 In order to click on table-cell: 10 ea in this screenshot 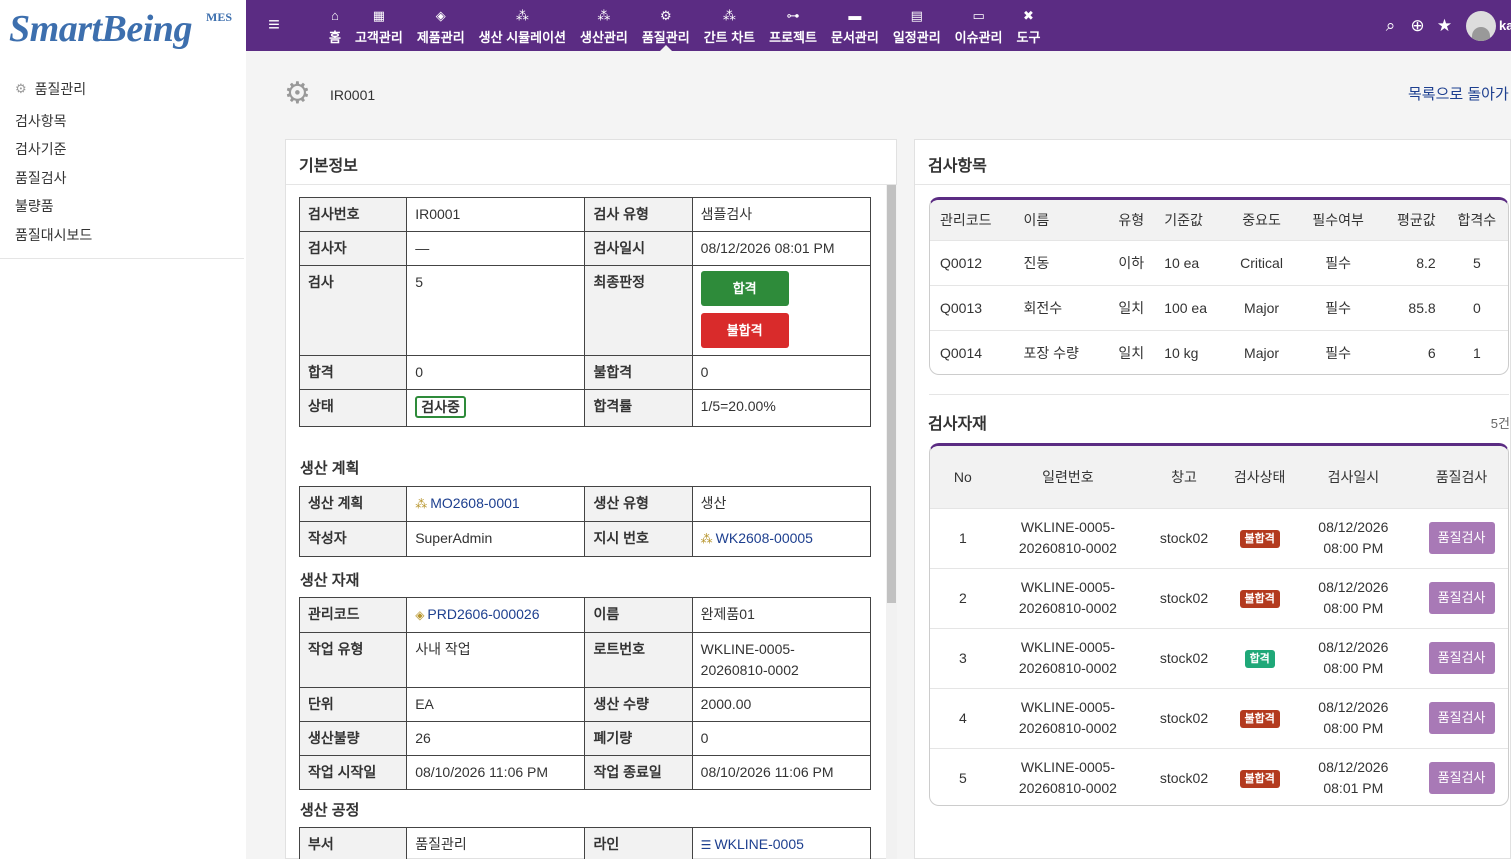, I will do `click(1190, 262)`.